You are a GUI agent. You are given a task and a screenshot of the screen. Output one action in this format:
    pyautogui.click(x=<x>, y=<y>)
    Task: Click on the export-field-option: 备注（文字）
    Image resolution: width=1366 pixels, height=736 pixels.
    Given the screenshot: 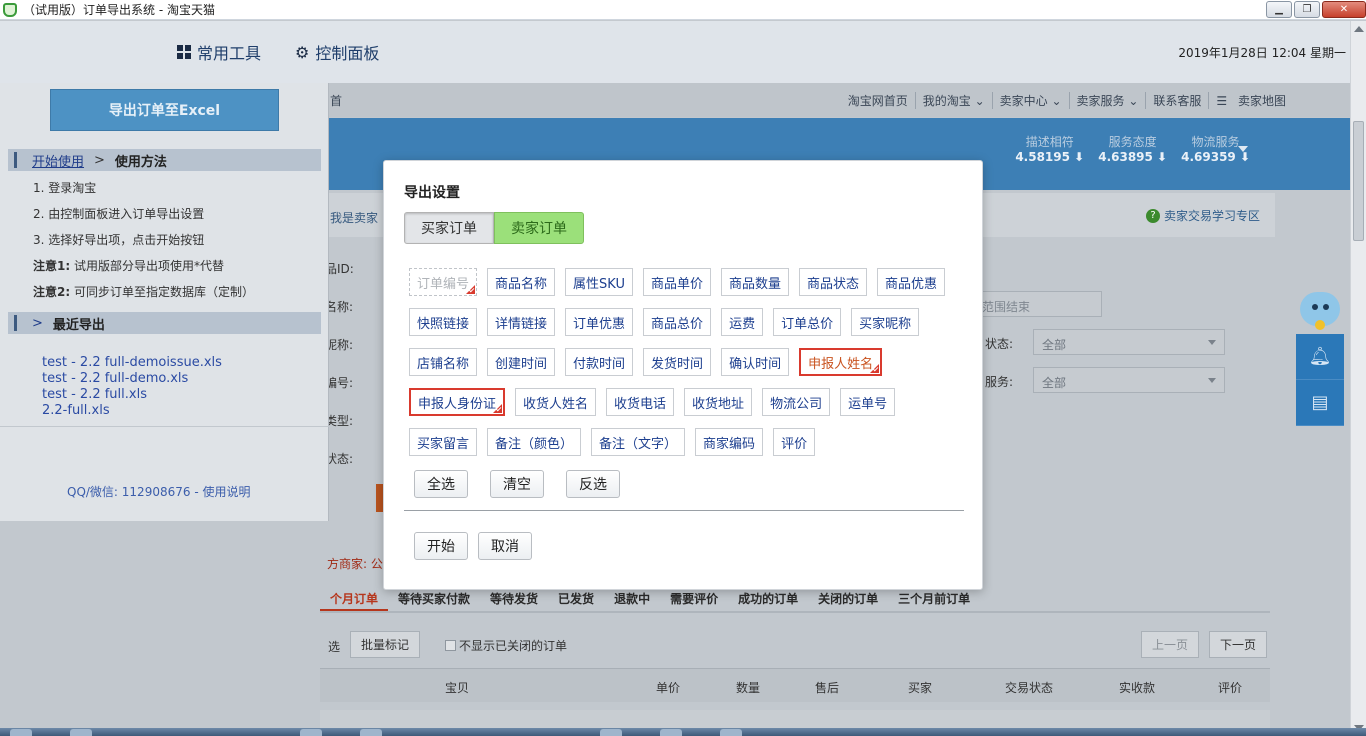 What is the action you would take?
    pyautogui.click(x=638, y=442)
    